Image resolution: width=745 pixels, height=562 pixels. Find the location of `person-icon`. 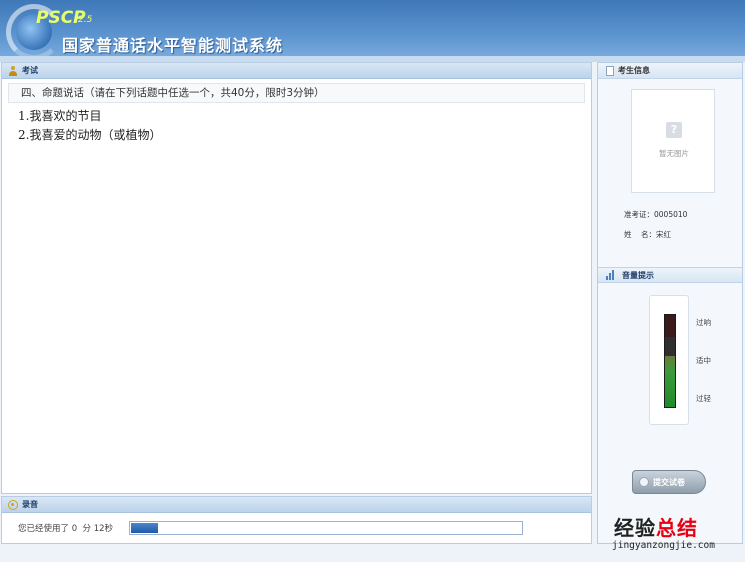

person-icon is located at coordinates (13, 70).